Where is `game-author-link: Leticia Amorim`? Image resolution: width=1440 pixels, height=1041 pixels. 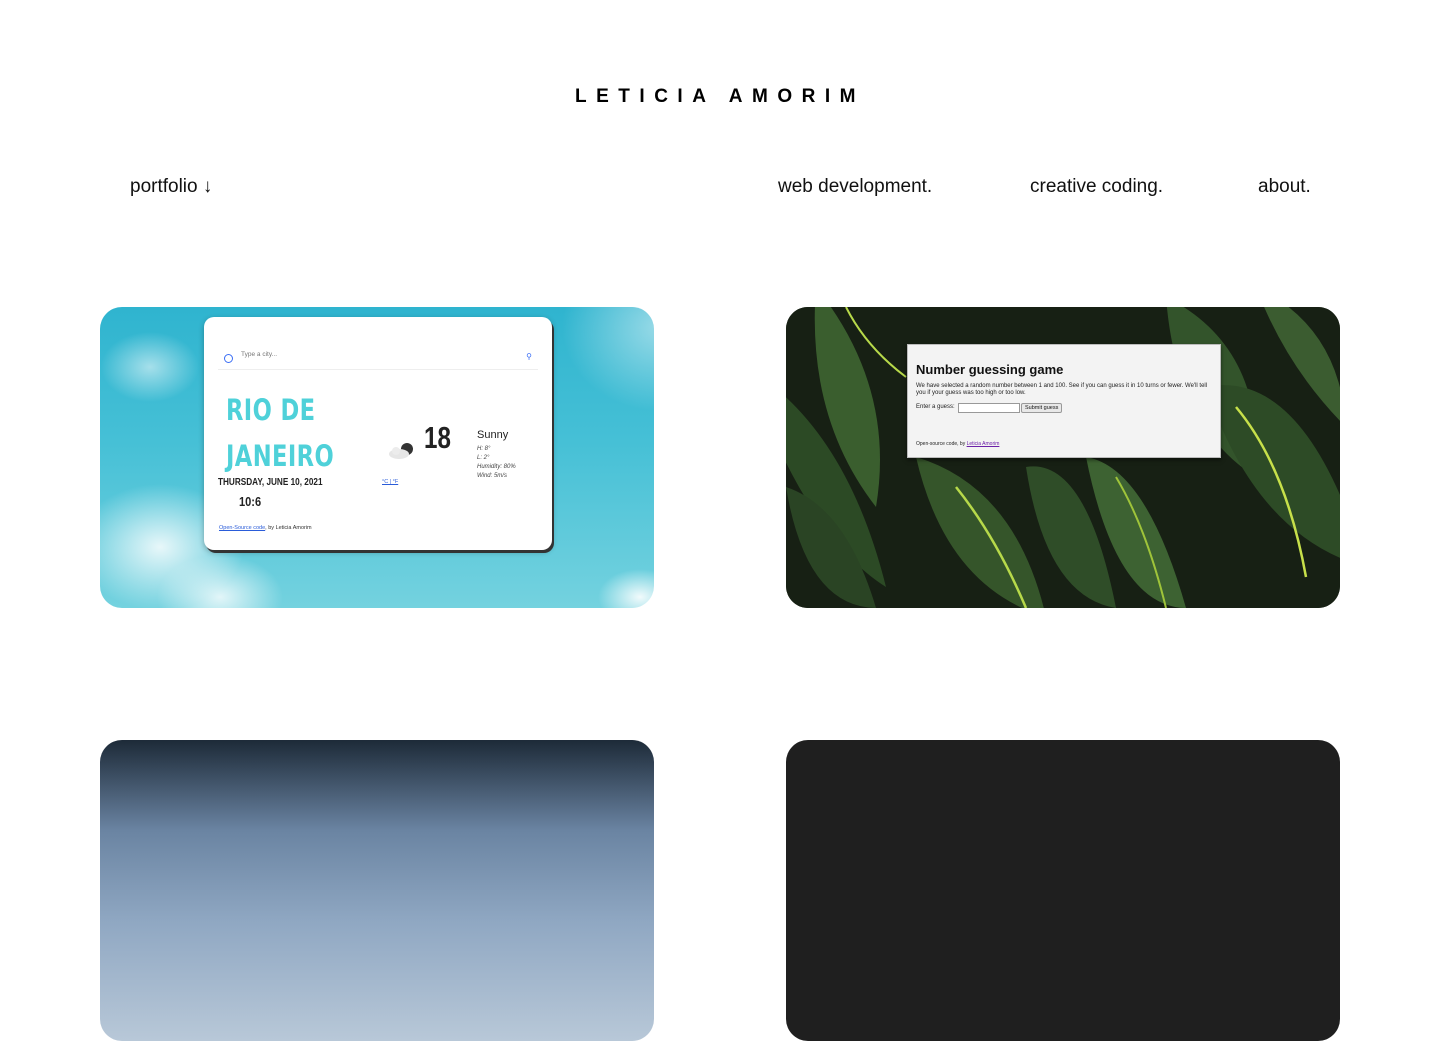
game-author-link: Leticia Amorim is located at coordinates (983, 444).